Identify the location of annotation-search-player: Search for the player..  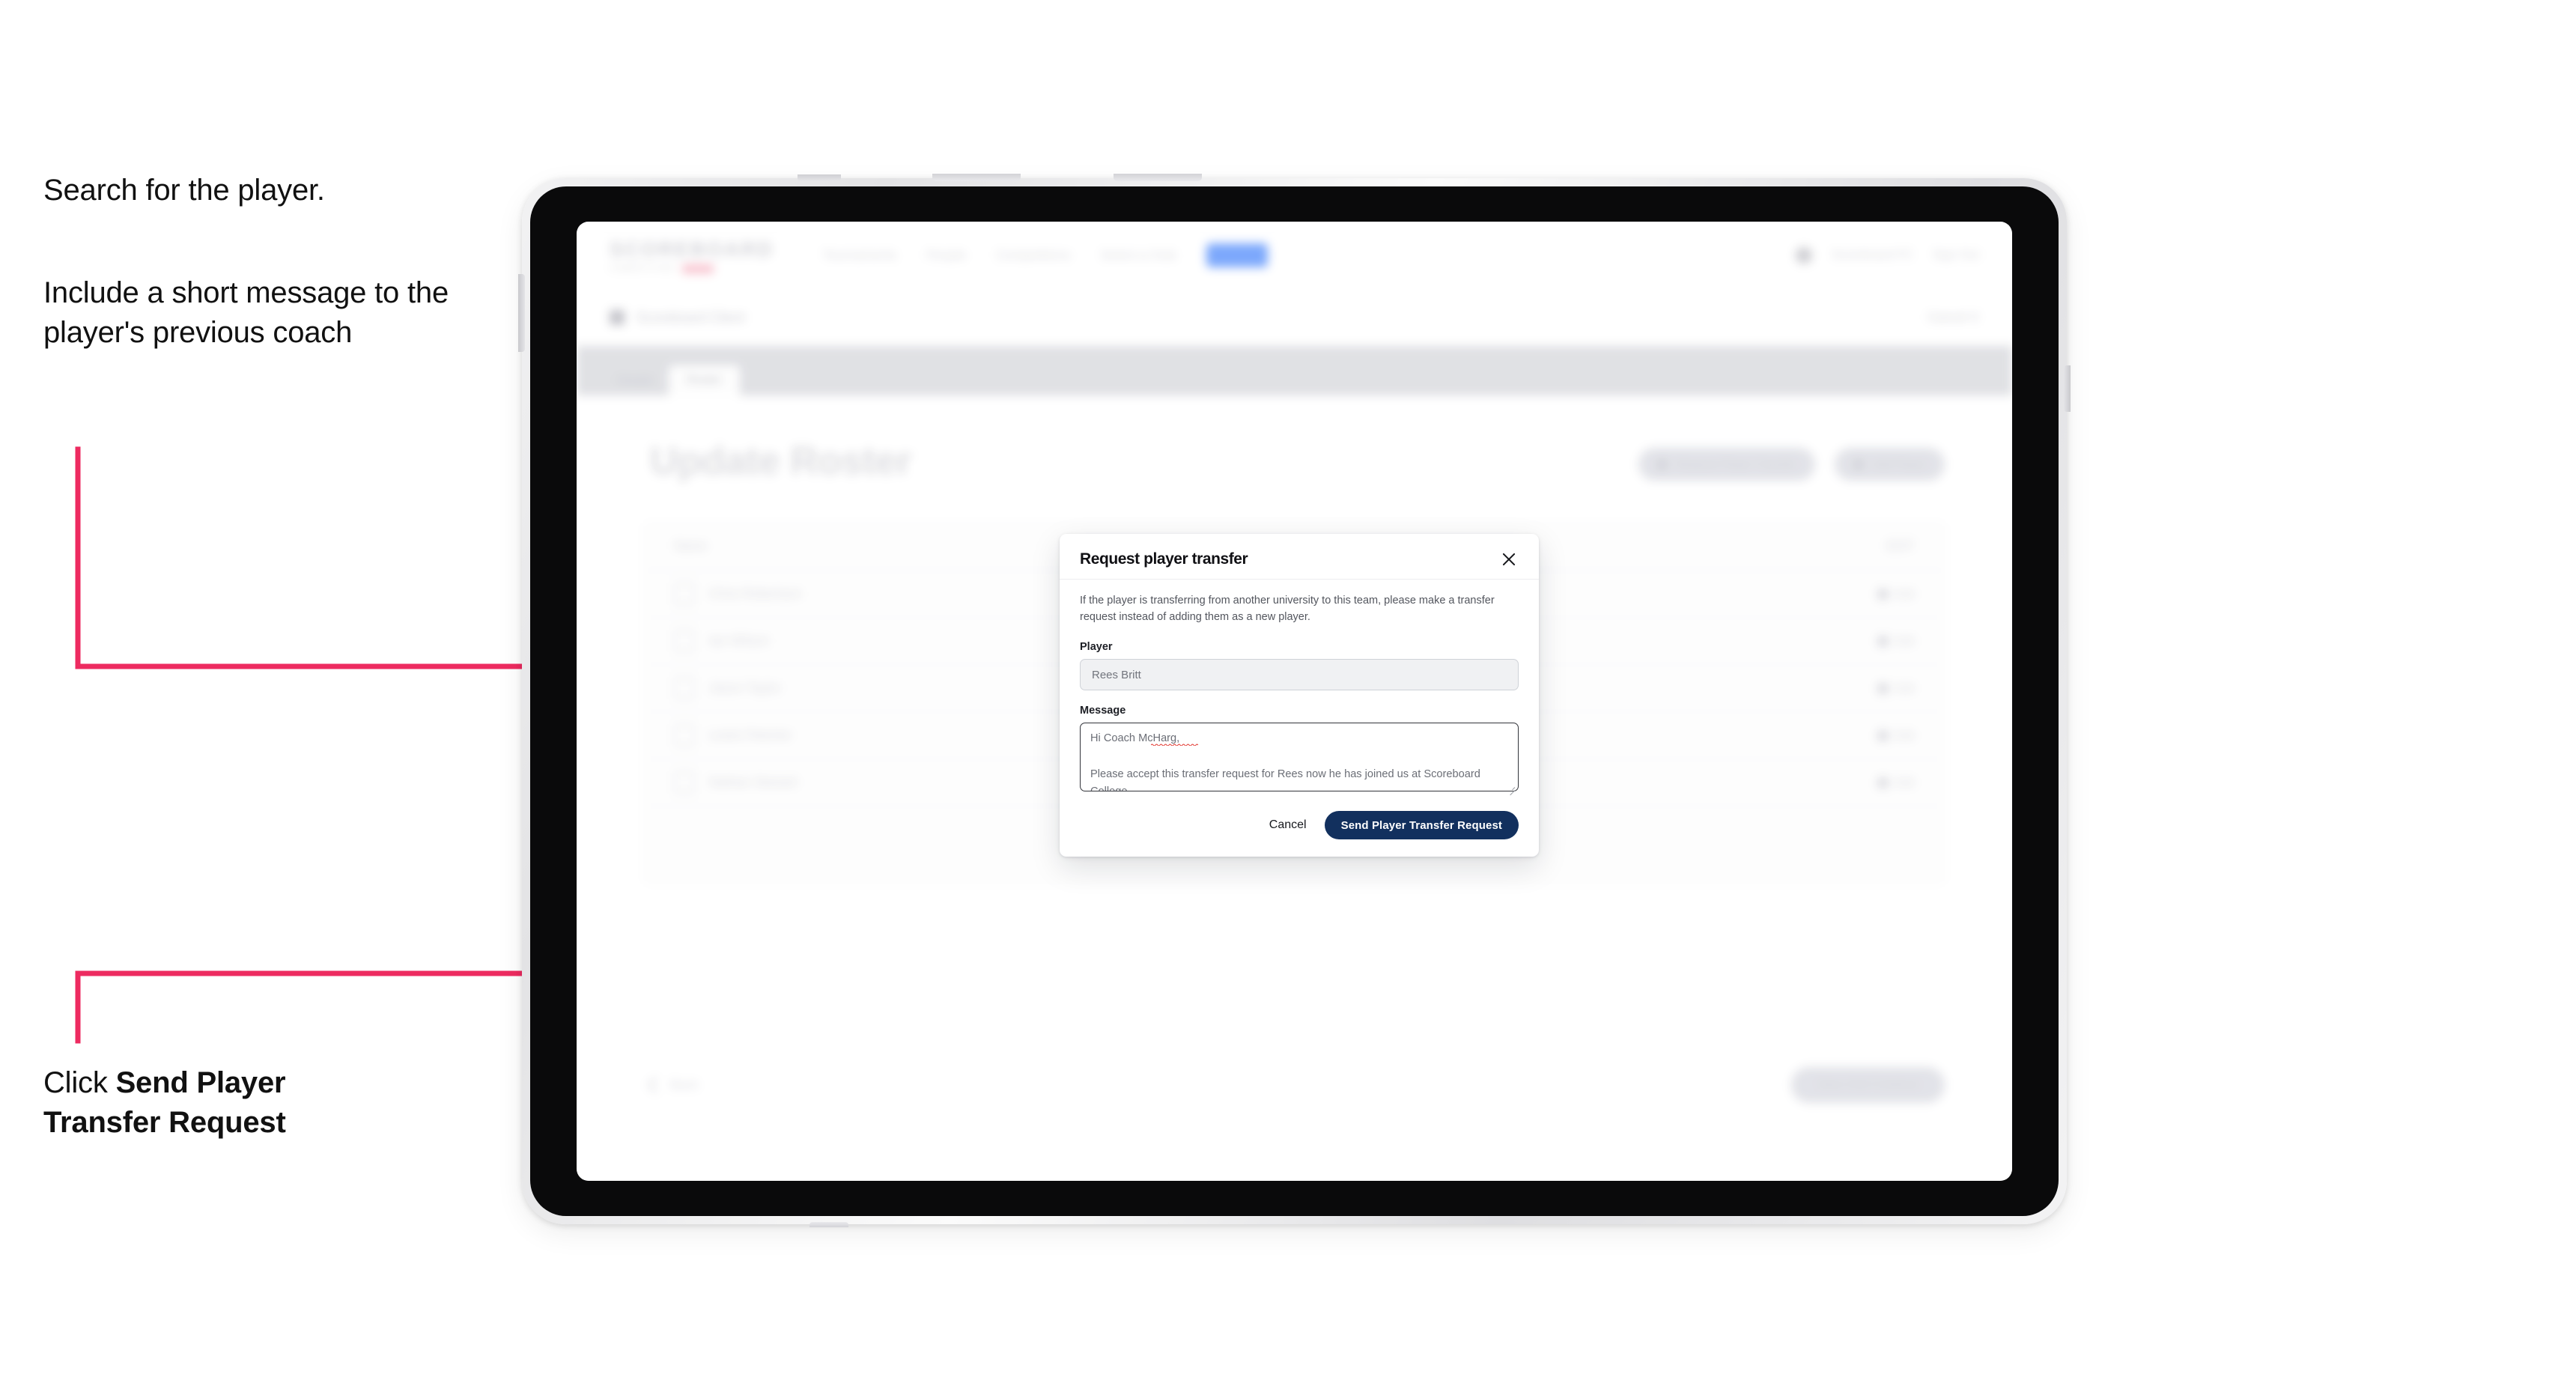
(184, 191).